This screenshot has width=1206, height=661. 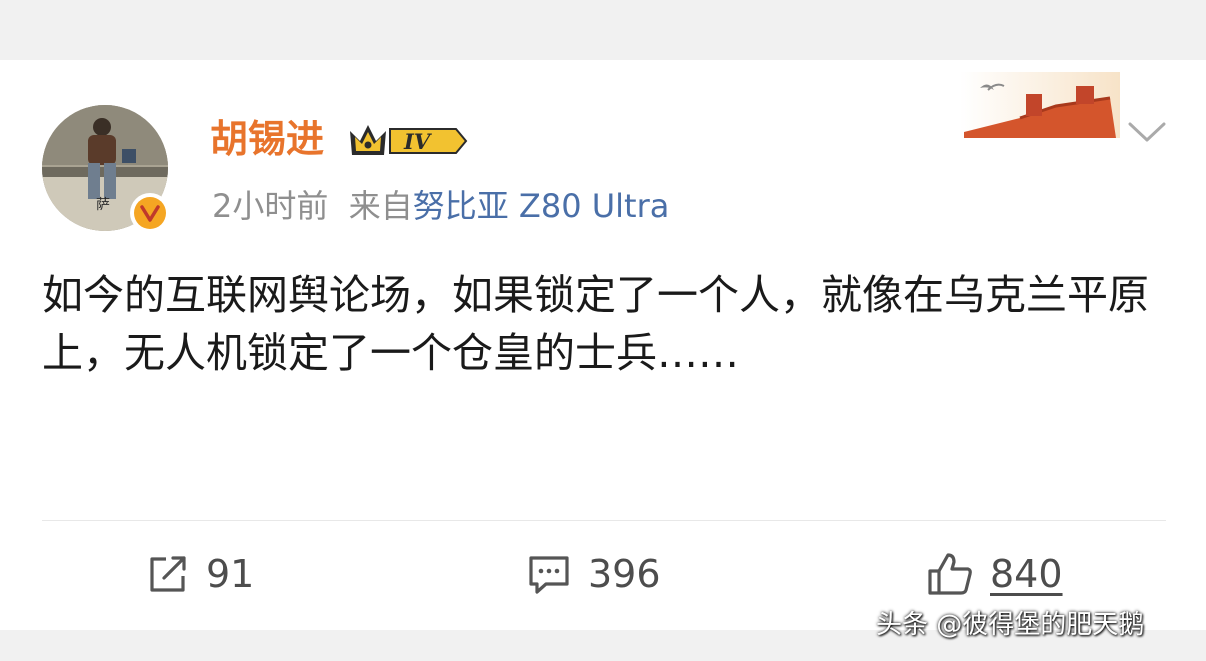 What do you see at coordinates (267, 139) in the screenshot?
I see `author-name: 胡锡进` at bounding box center [267, 139].